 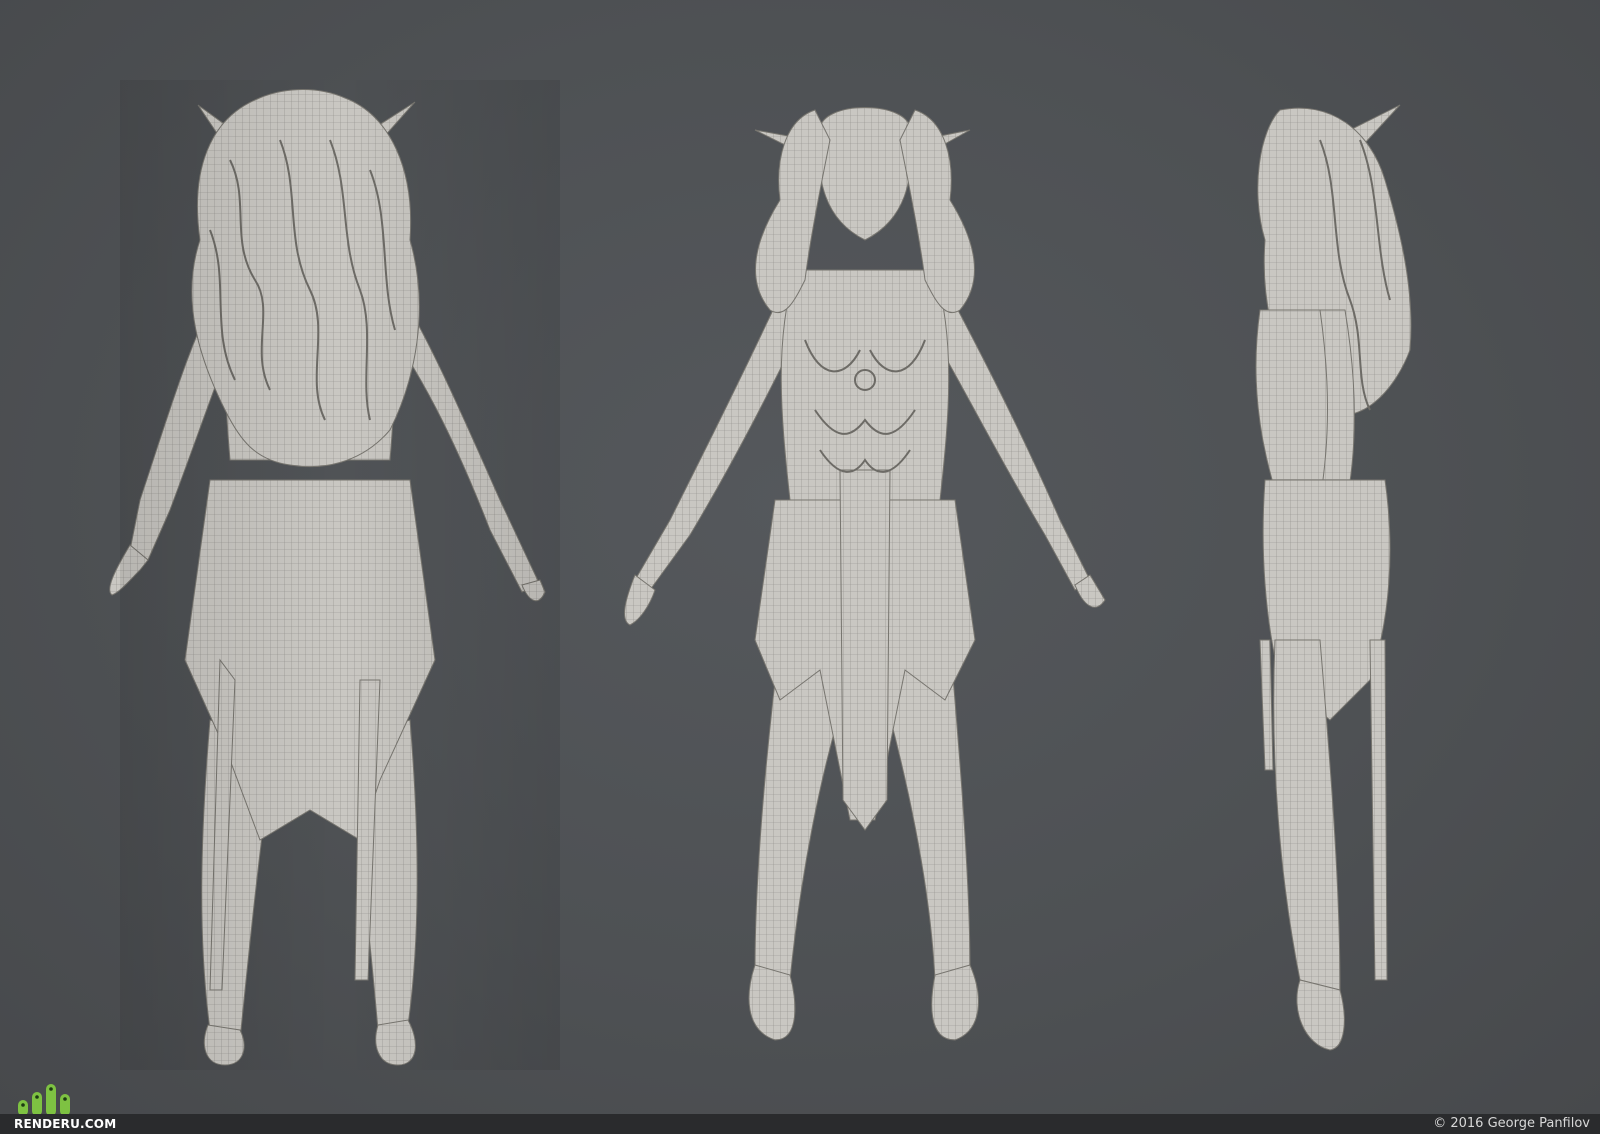 What do you see at coordinates (800, 1124) in the screenshot?
I see `footer-bar` at bounding box center [800, 1124].